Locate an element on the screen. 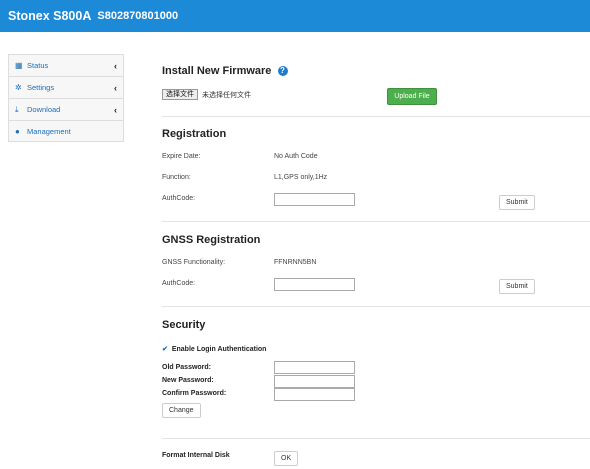 The width and height of the screenshot is (590, 469). format-disk-ok-button: OK is located at coordinates (286, 458).